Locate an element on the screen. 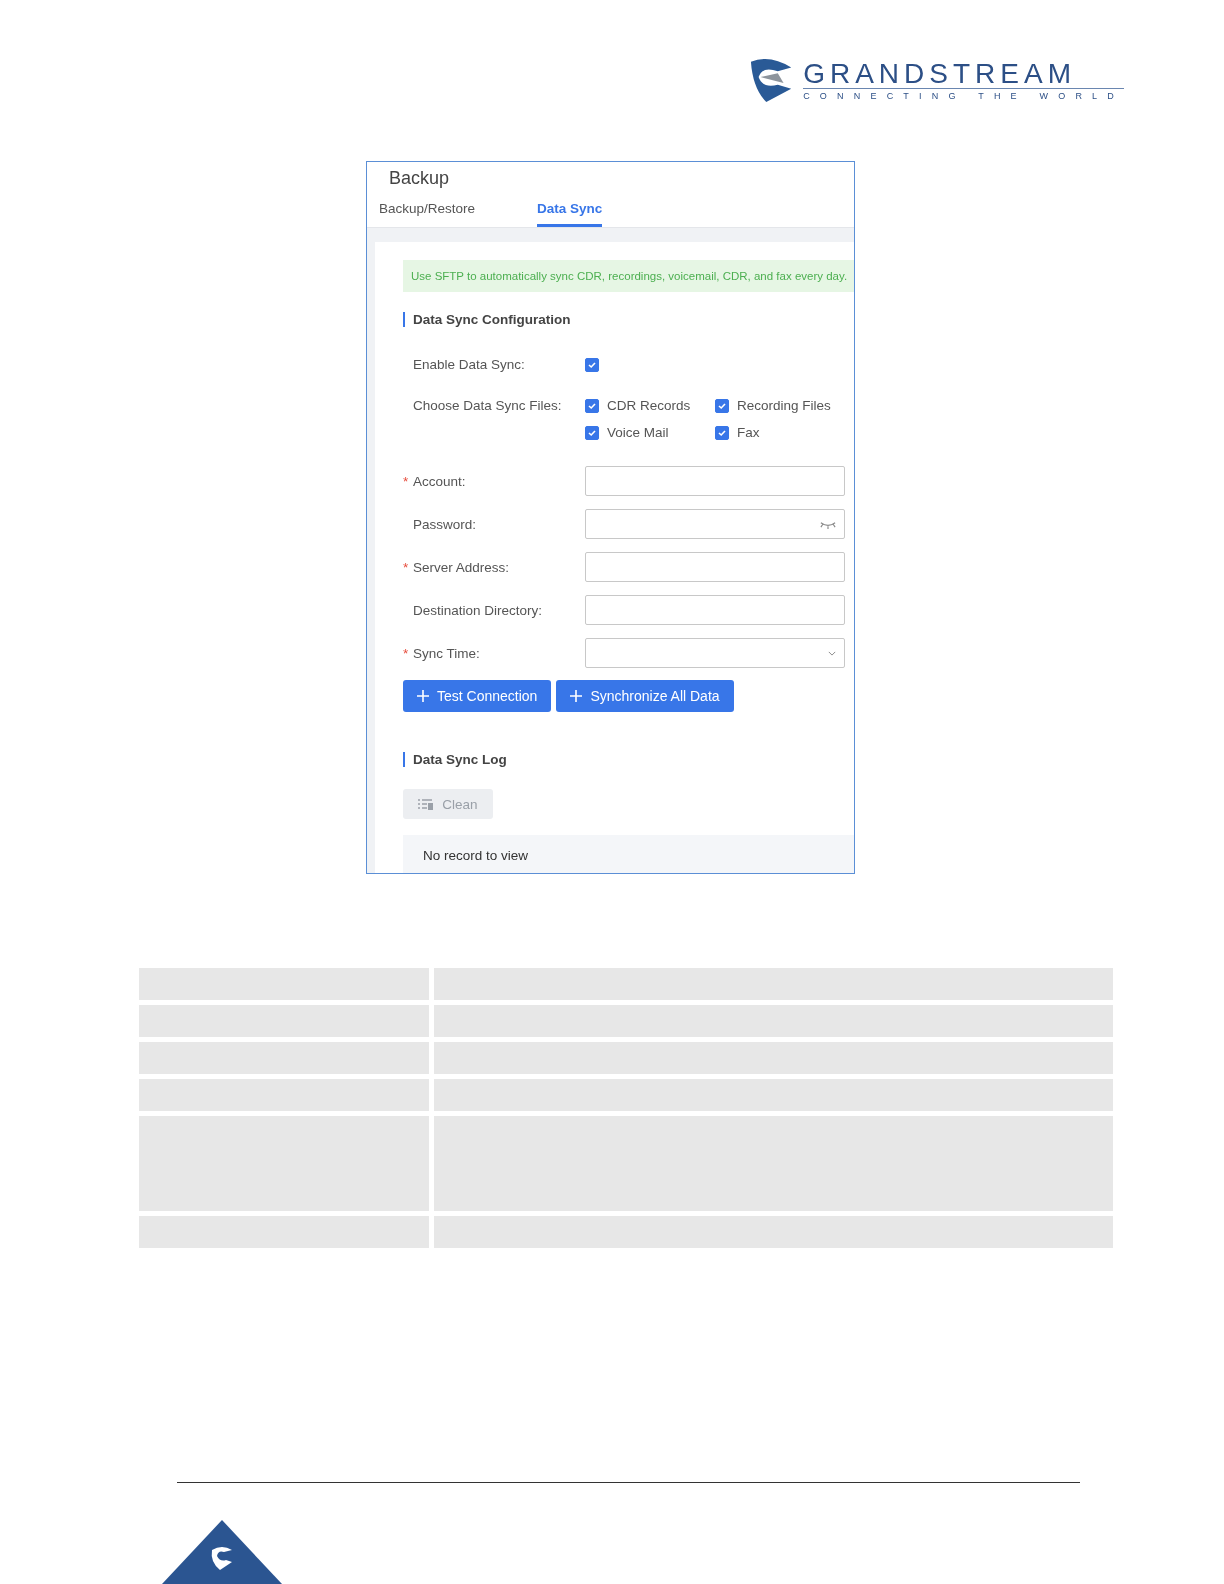  logo-name: GRANDSTREAM is located at coordinates (963, 74).